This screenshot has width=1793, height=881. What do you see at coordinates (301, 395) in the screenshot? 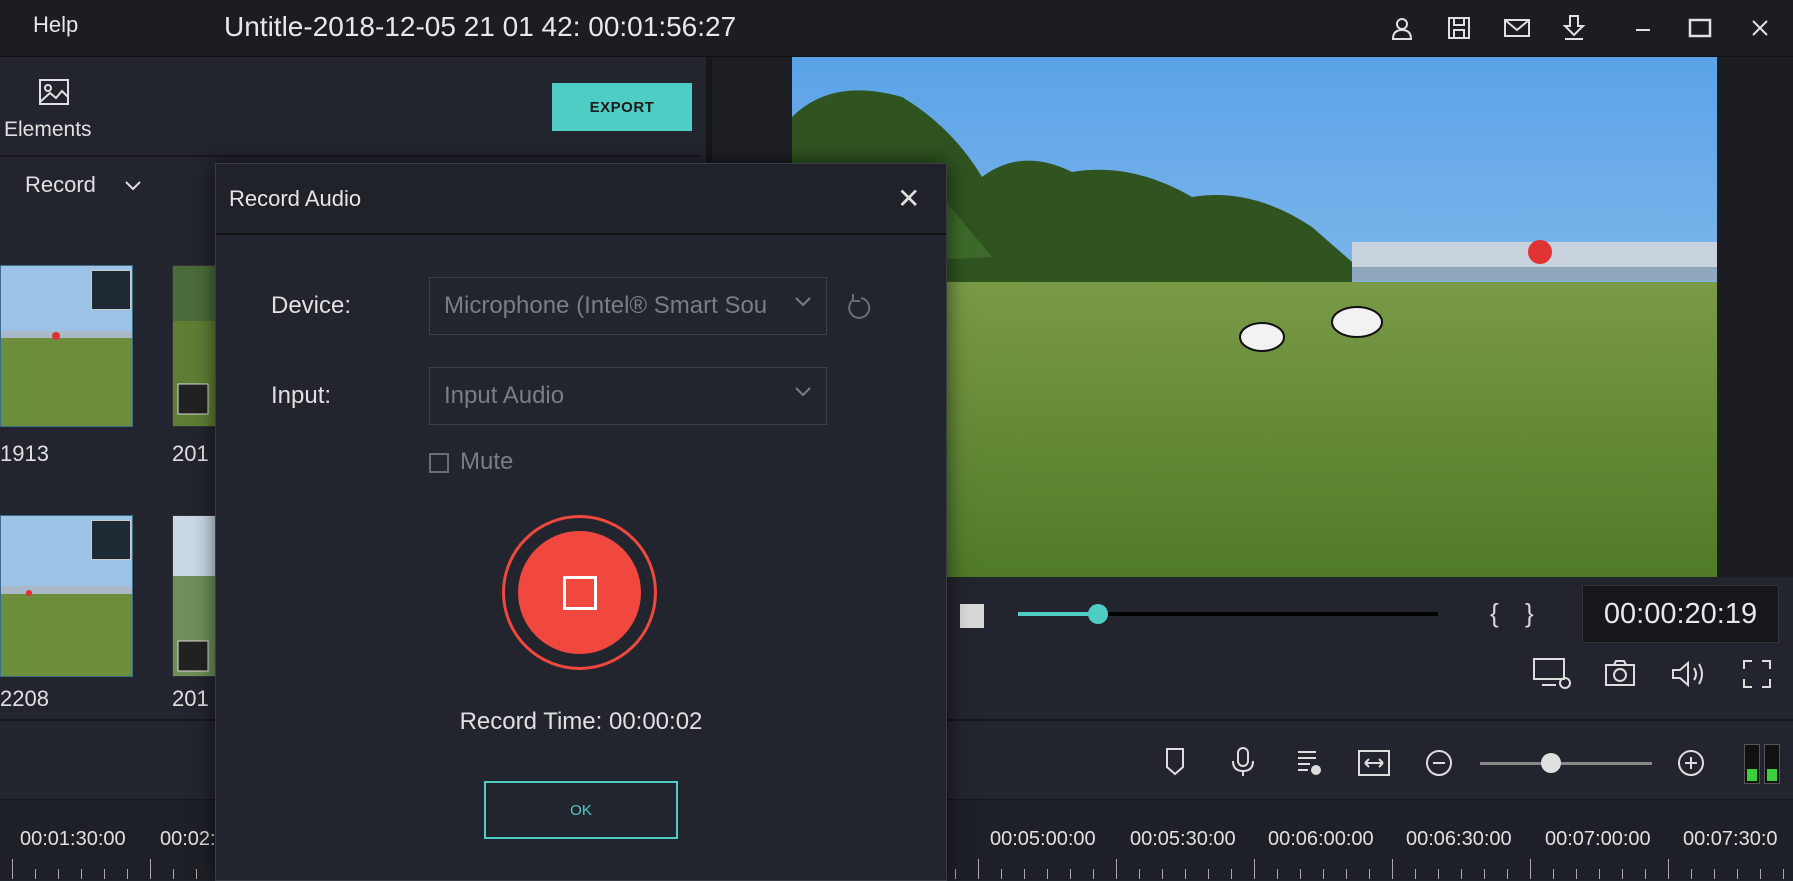
I see `input-label: Input:` at bounding box center [301, 395].